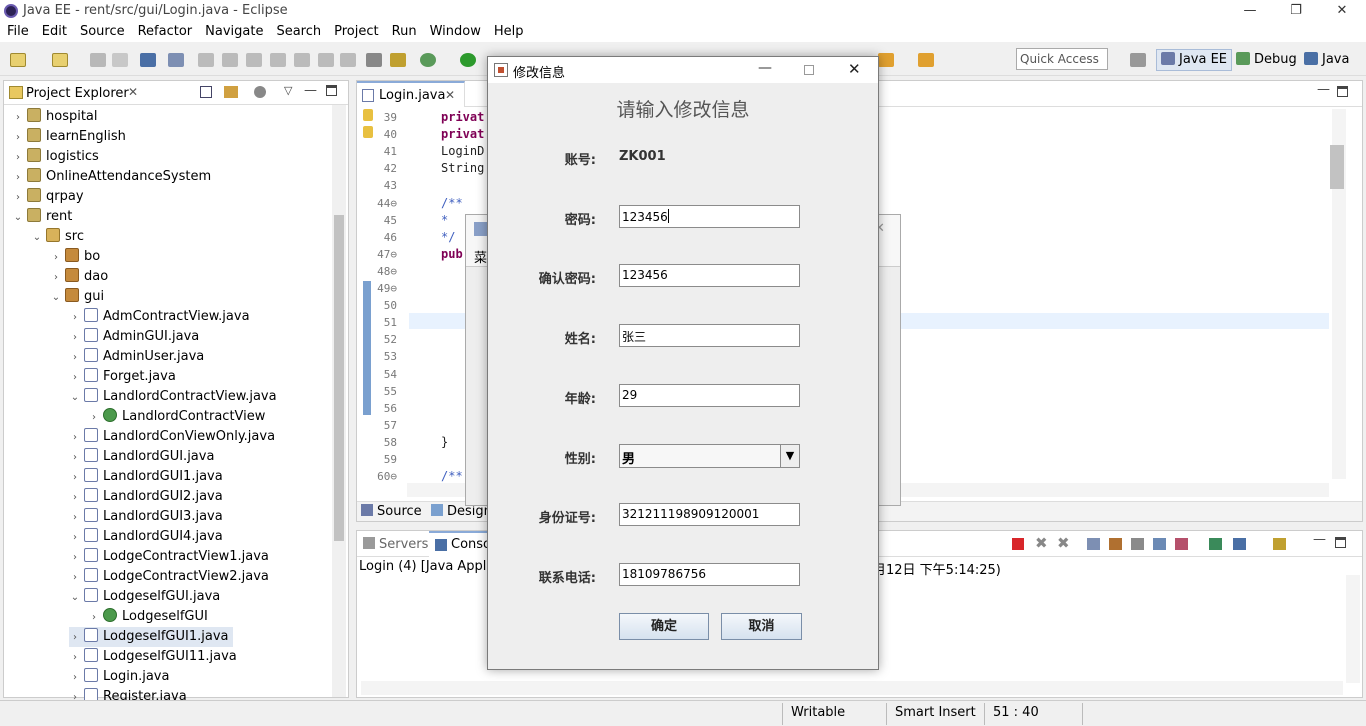 This screenshot has height=726, width=1366. What do you see at coordinates (206, 60) in the screenshot?
I see `resume-icon` at bounding box center [206, 60].